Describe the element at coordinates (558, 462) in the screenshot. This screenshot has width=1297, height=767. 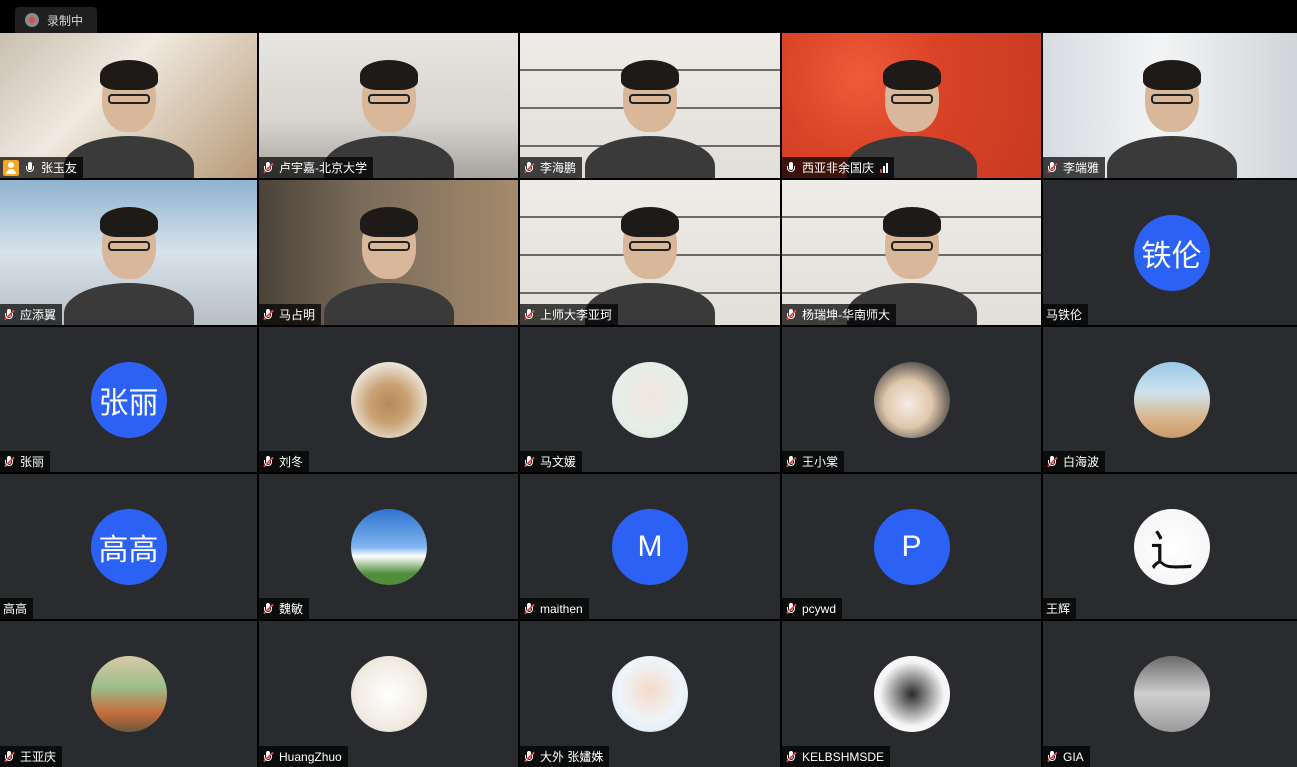
I see `participant-name: 马文媛` at that location.